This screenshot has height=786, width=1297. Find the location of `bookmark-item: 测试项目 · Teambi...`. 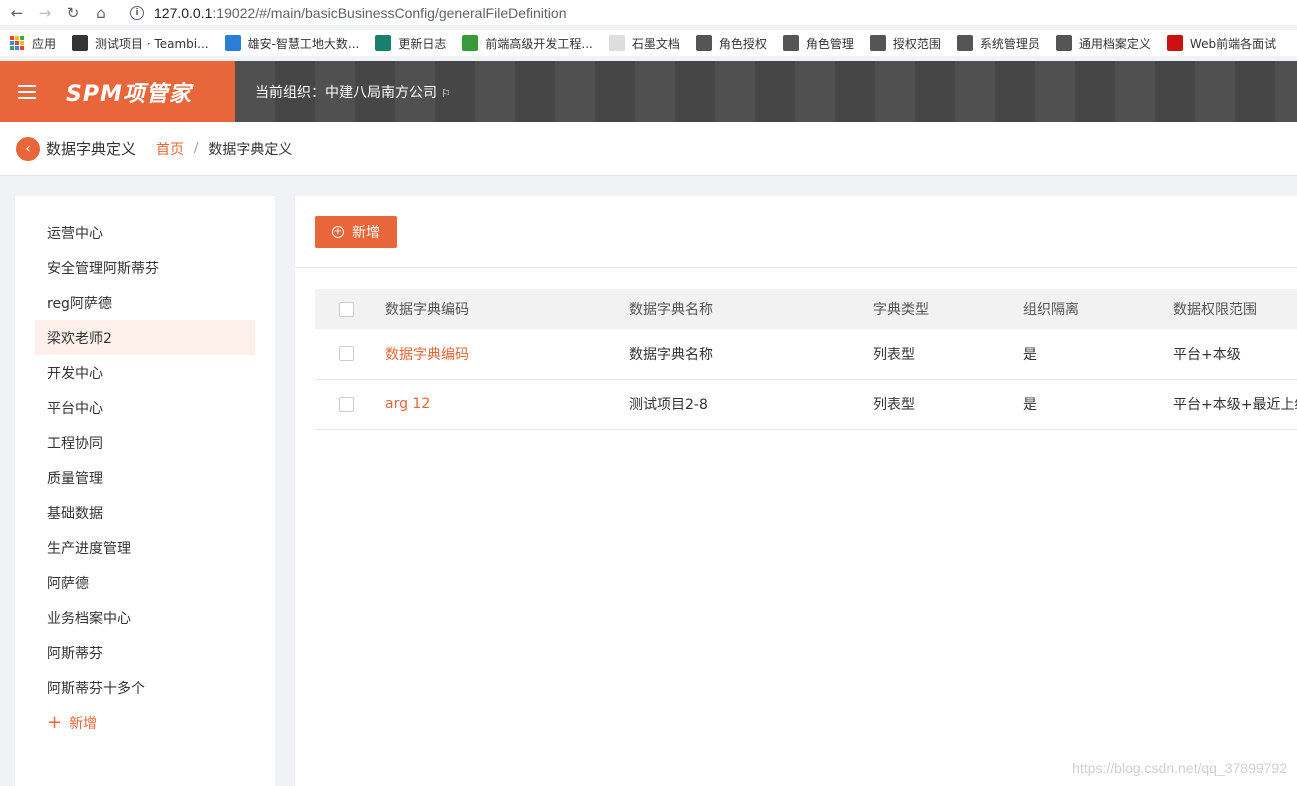

bookmark-item: 测试项目 · Teambi... is located at coordinates (140, 43).